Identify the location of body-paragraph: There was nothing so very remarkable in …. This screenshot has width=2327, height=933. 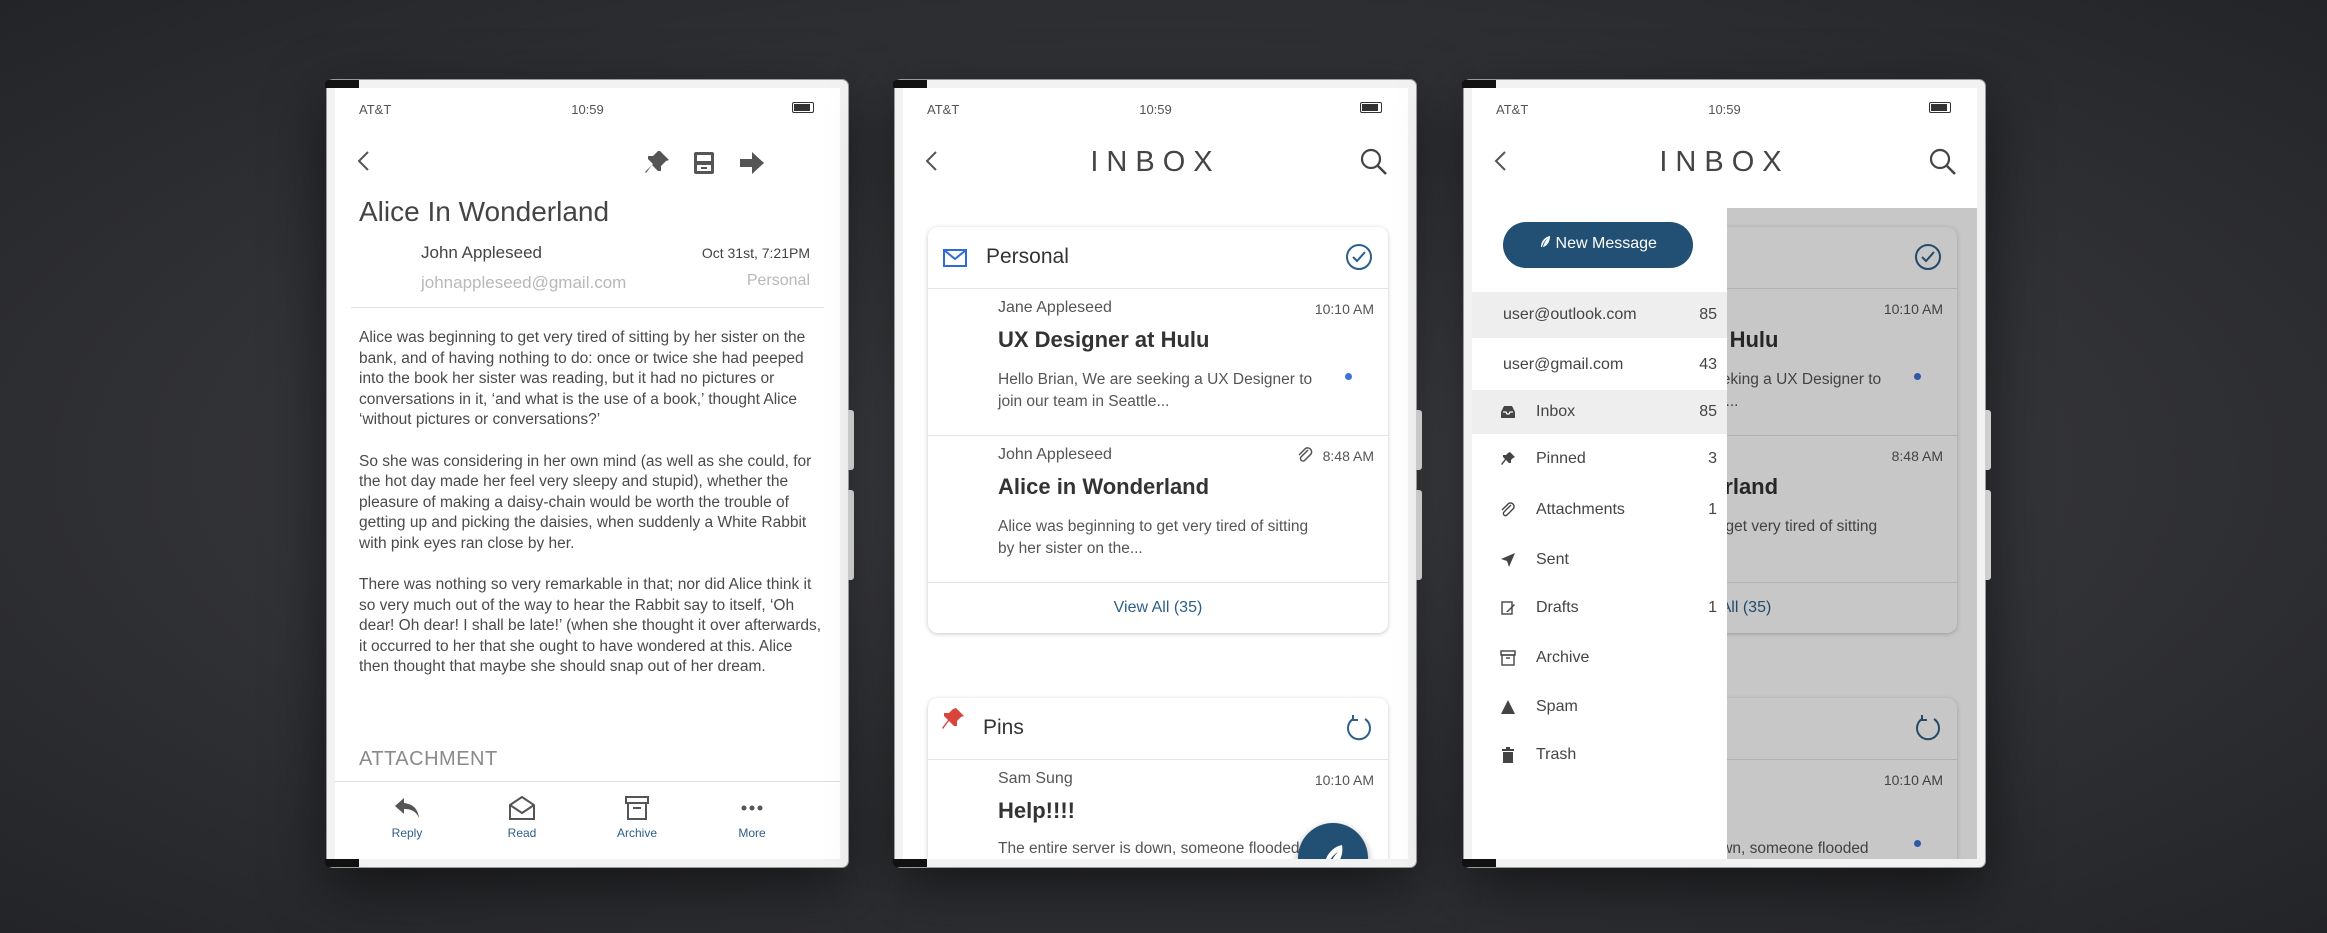
(590, 625).